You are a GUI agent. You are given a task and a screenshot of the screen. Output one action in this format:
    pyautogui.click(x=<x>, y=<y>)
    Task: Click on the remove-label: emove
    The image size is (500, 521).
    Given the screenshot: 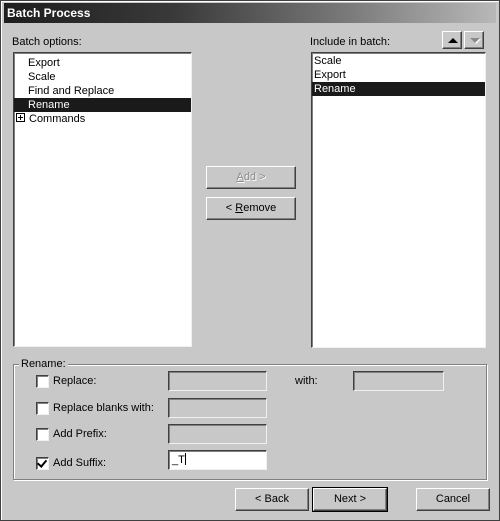 What is the action you would take?
    pyautogui.click(x=260, y=208)
    